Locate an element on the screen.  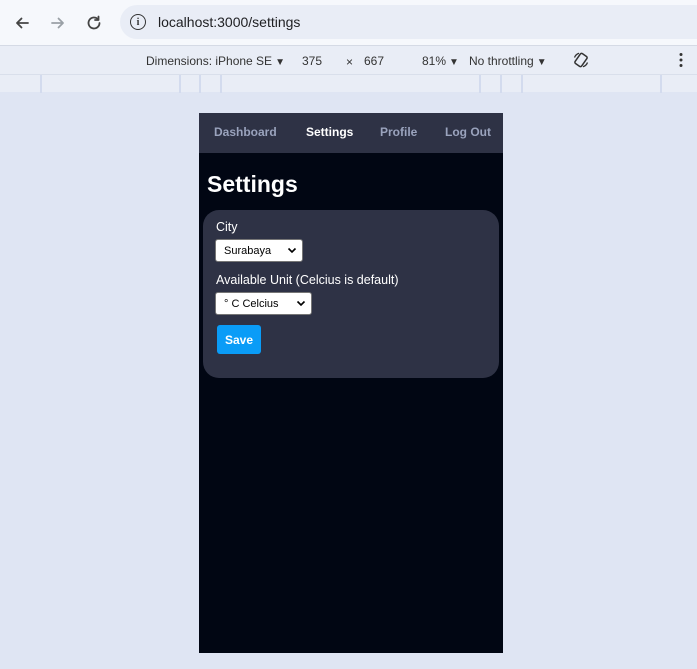
arrow-right-icon is located at coordinates (57, 22).